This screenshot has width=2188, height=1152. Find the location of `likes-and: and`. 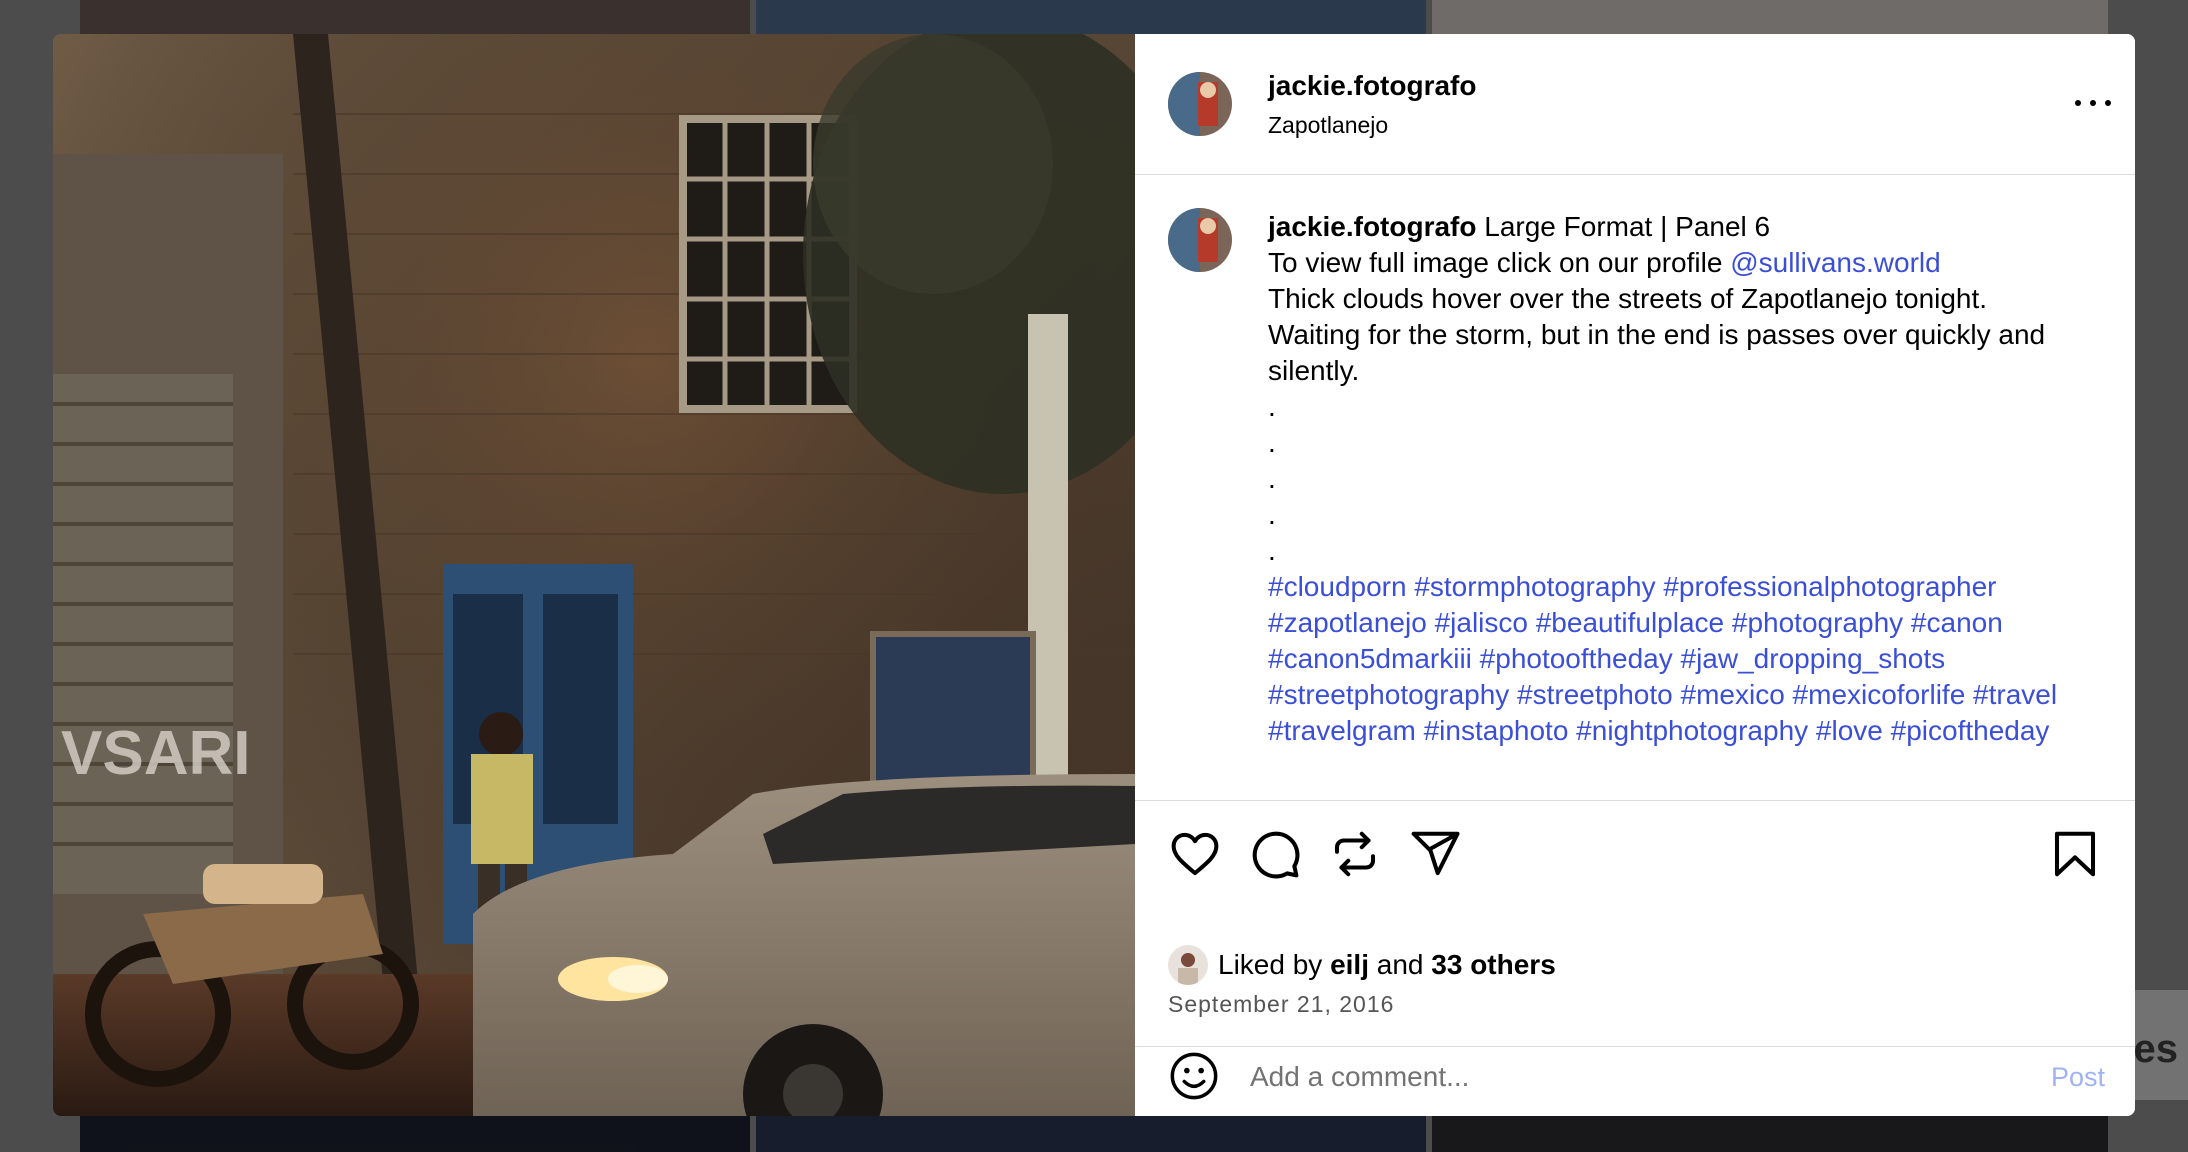

likes-and: and is located at coordinates (1400, 964).